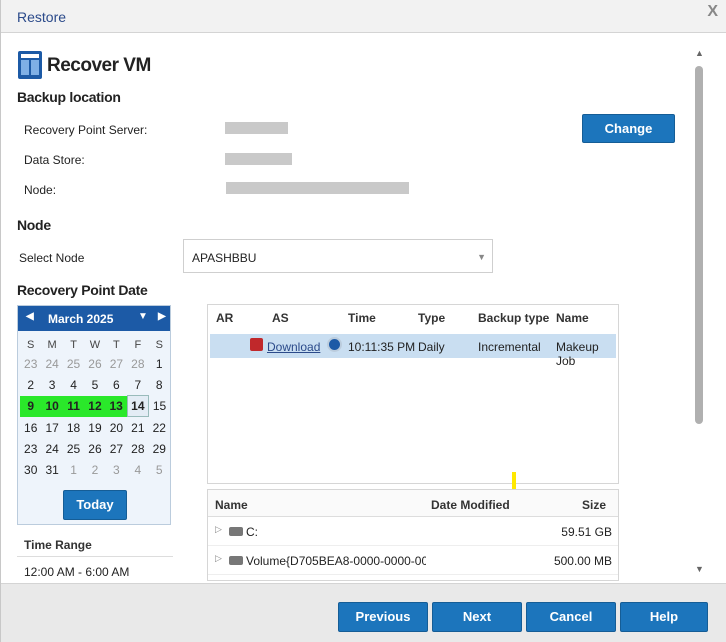 This screenshot has height=642, width=726. Describe the element at coordinates (30, 427) in the screenshot. I see `calendar-day: 16` at that location.